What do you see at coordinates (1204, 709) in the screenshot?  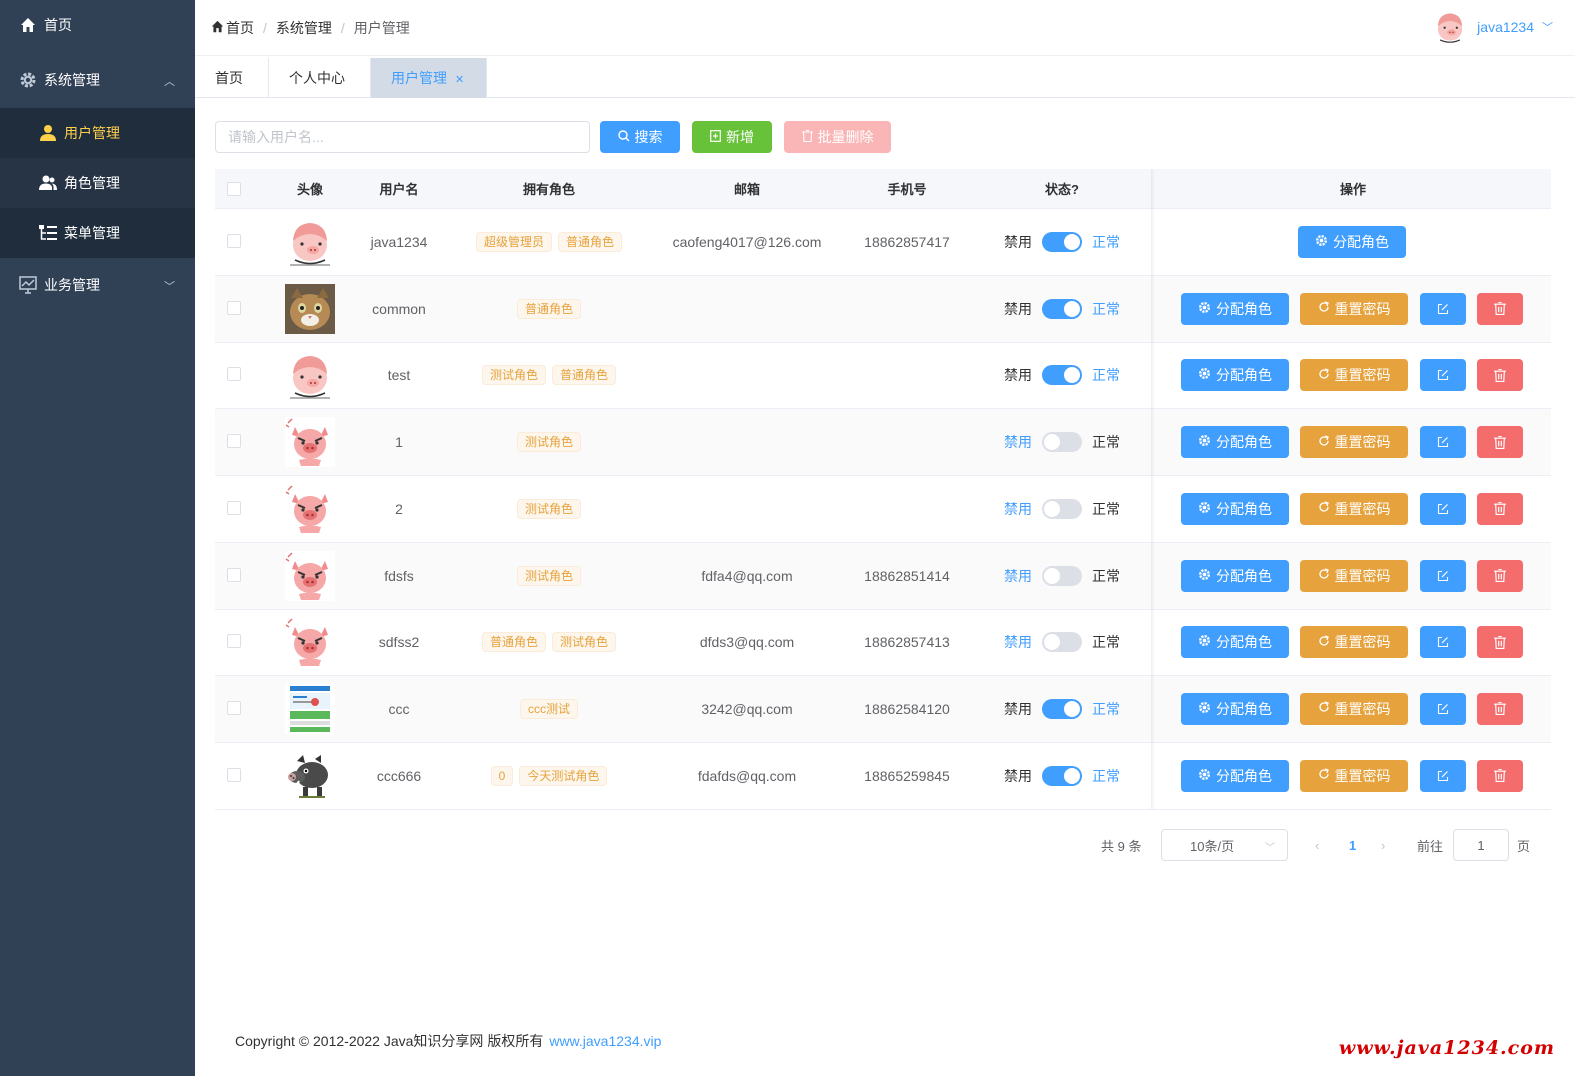 I see `gear-icon` at bounding box center [1204, 709].